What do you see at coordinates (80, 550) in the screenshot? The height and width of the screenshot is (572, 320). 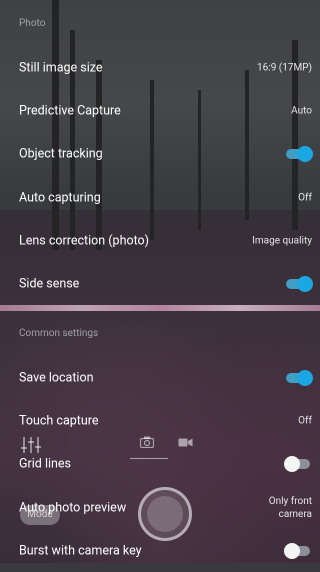 I see `setting-label: Burst with camera key` at bounding box center [80, 550].